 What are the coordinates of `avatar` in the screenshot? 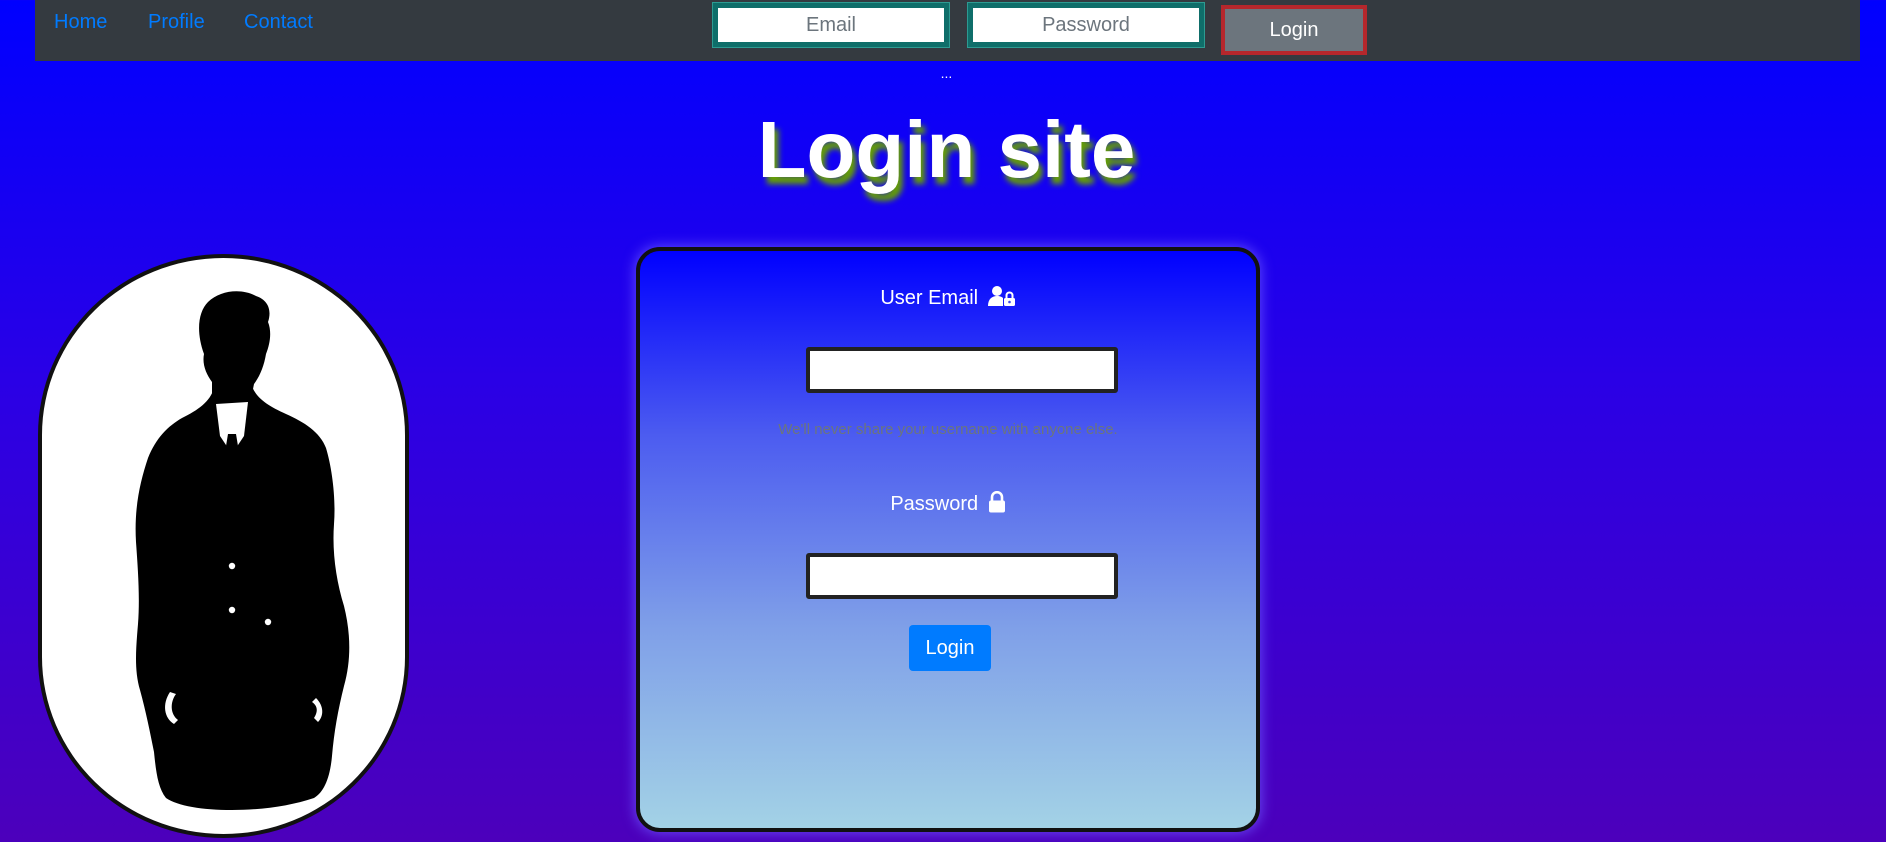 It's located at (223, 546).